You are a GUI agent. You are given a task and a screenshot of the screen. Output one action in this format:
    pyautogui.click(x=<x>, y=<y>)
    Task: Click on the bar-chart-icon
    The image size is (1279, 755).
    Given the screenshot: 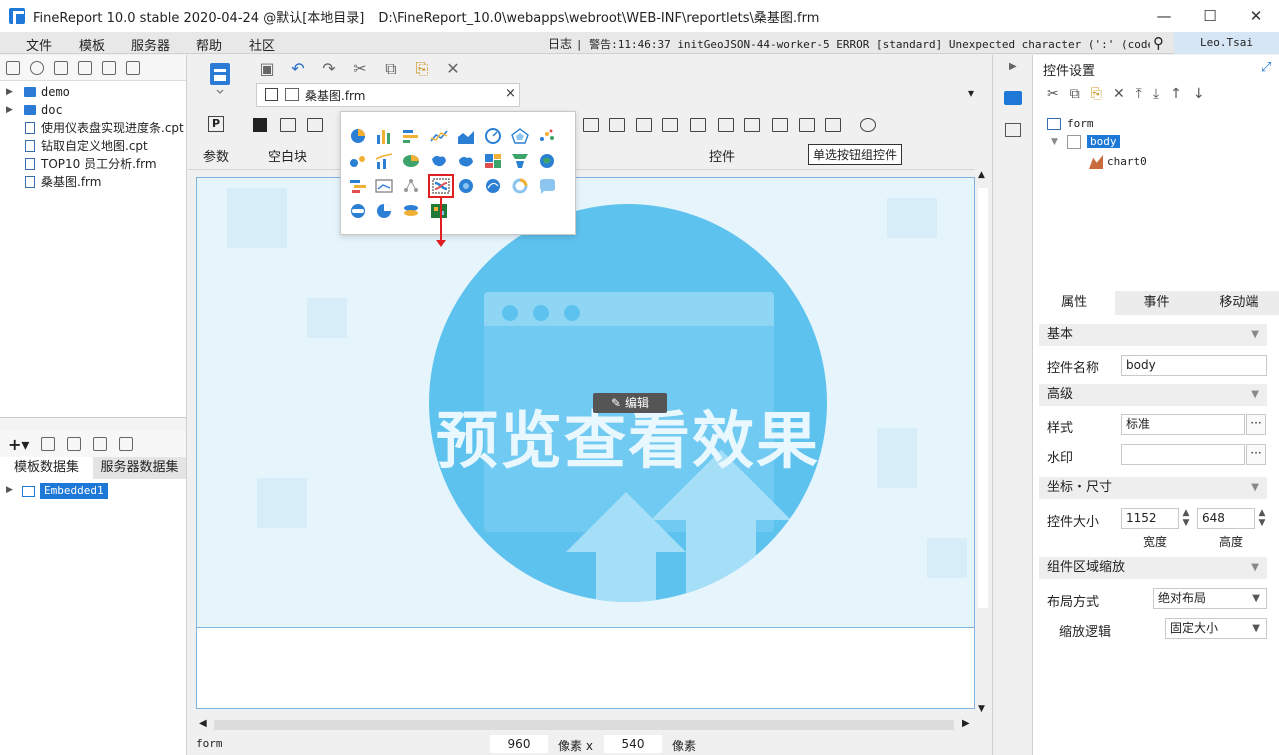 What is the action you would take?
    pyautogui.click(x=411, y=136)
    